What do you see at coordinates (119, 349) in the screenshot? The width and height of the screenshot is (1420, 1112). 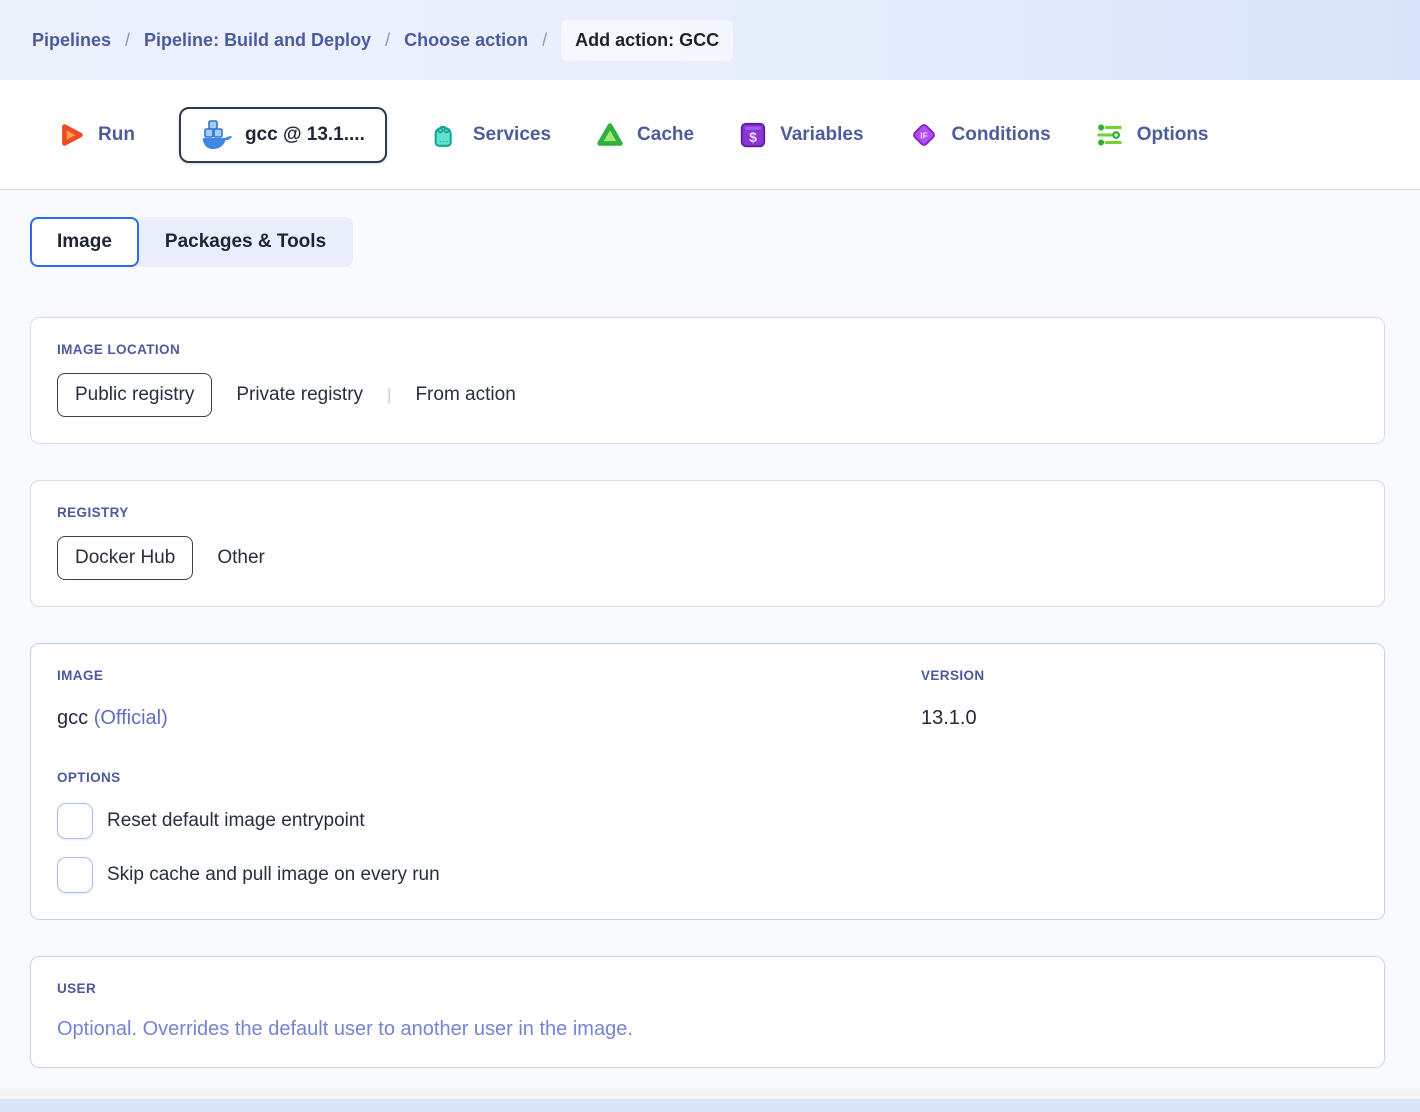 I see `image-location-heading: IMAGE LOCATION` at bounding box center [119, 349].